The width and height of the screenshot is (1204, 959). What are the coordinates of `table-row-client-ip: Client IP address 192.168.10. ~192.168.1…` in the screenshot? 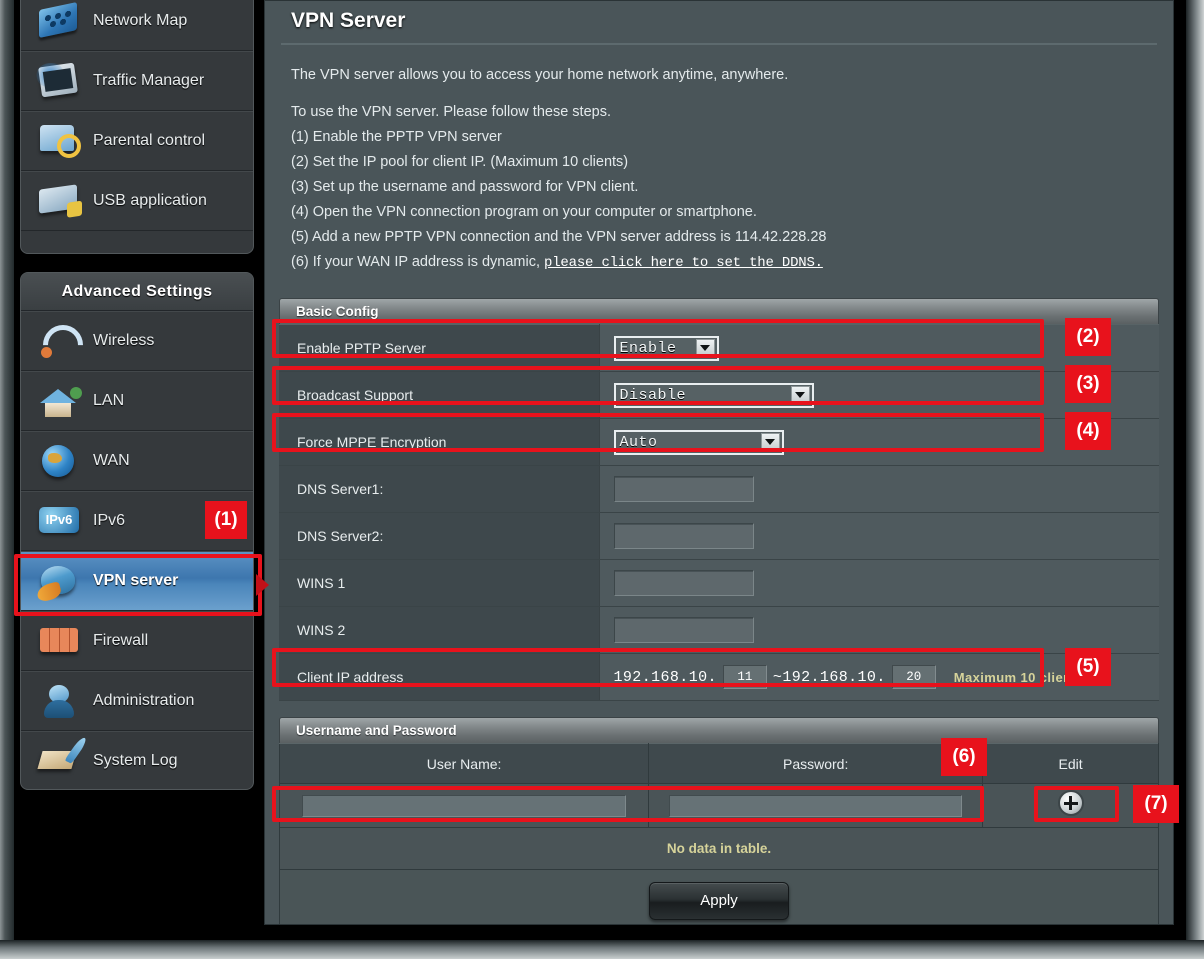 It's located at (719, 677).